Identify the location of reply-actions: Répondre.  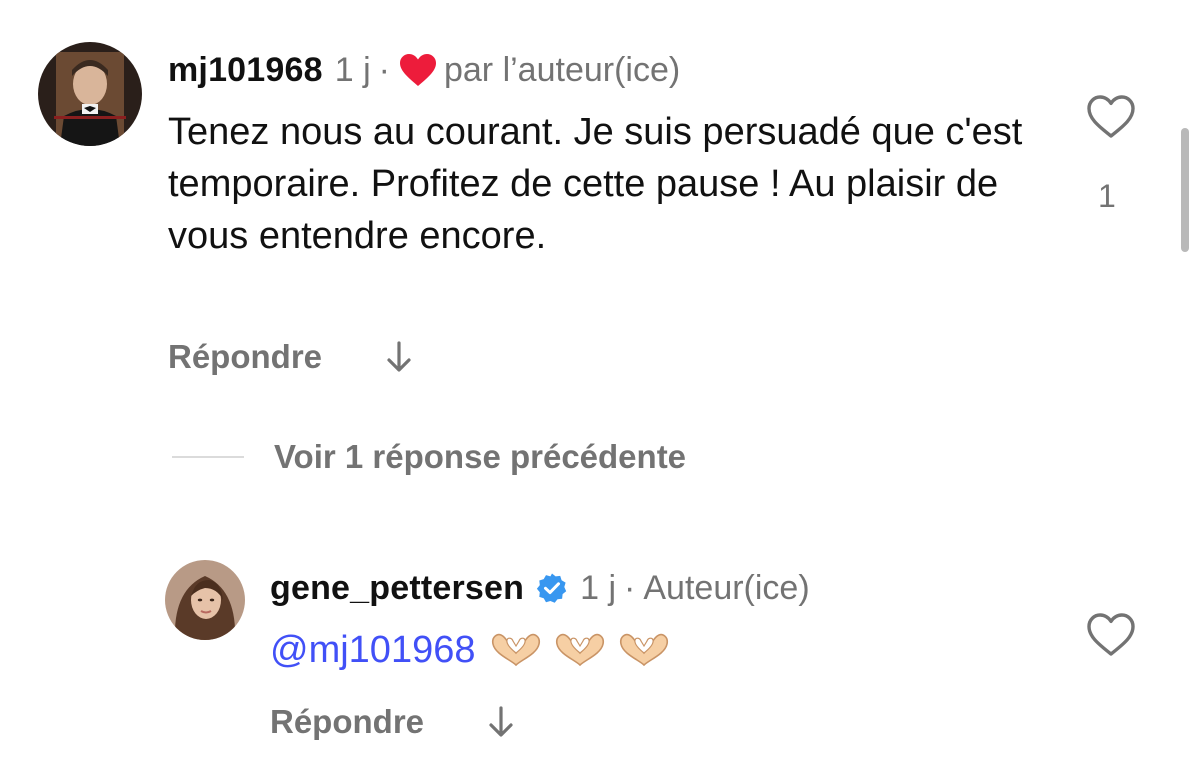
(393, 722).